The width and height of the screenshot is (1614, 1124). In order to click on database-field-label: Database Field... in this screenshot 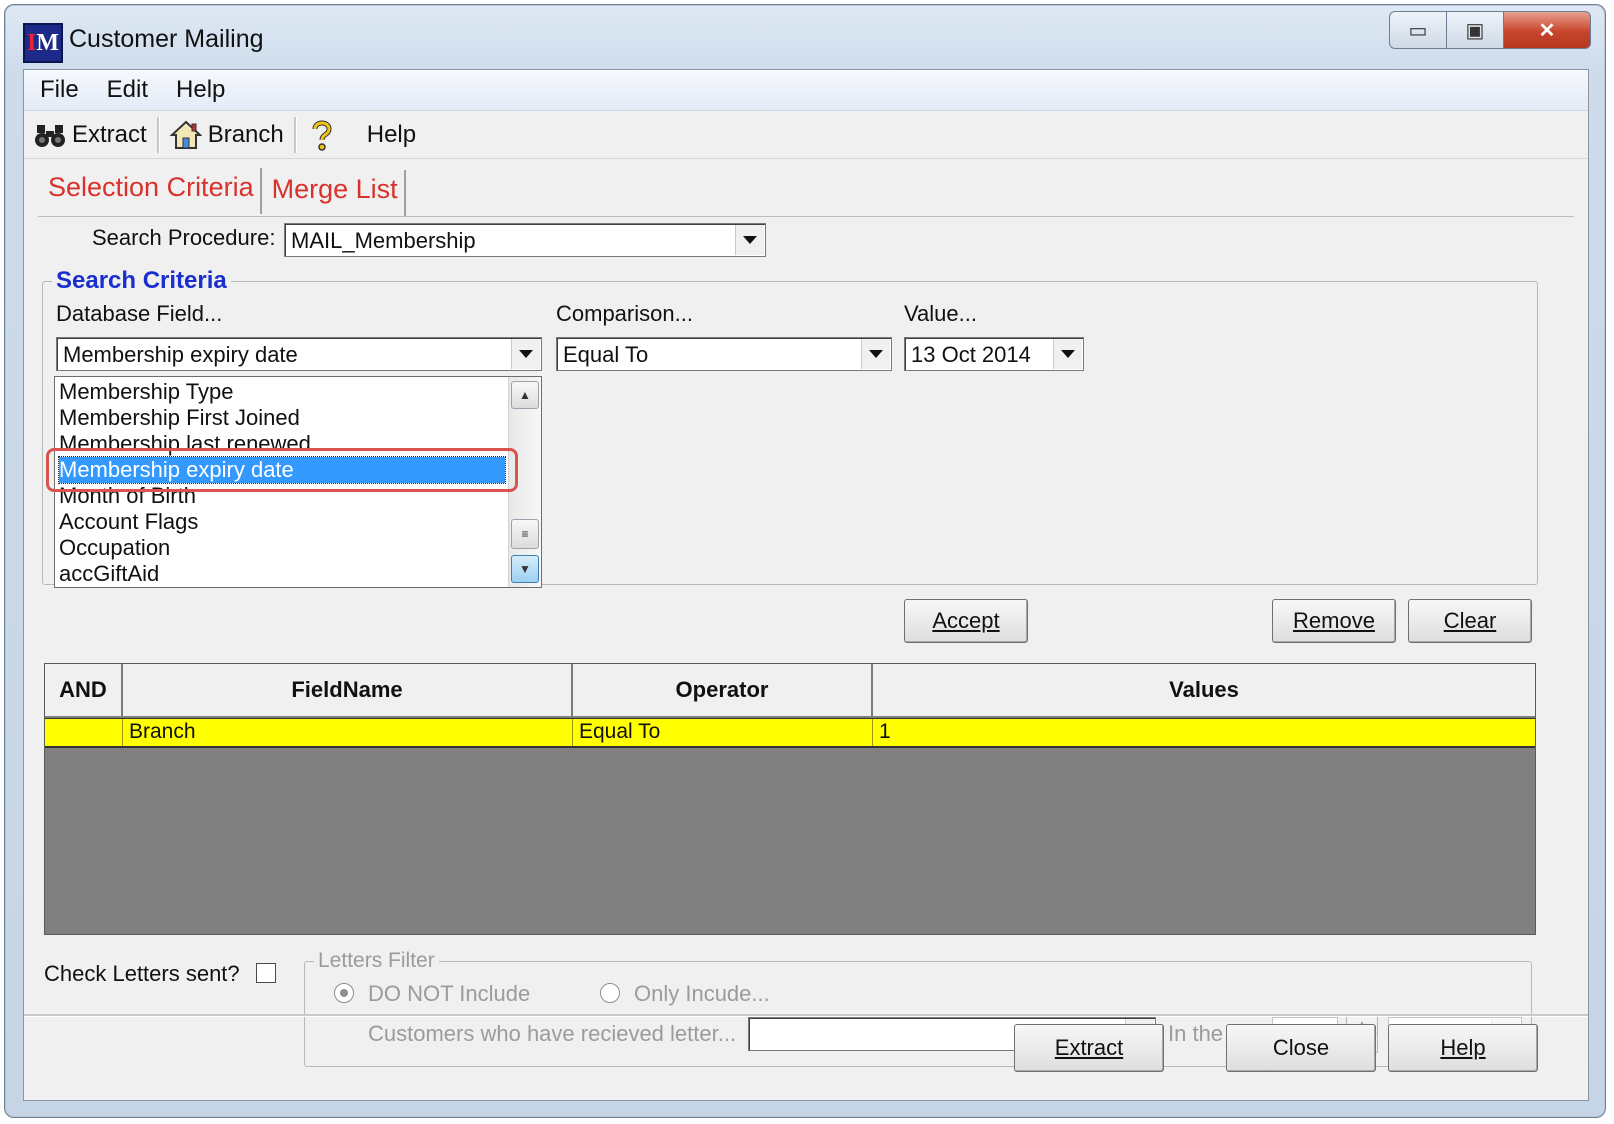, I will do `click(139, 313)`.